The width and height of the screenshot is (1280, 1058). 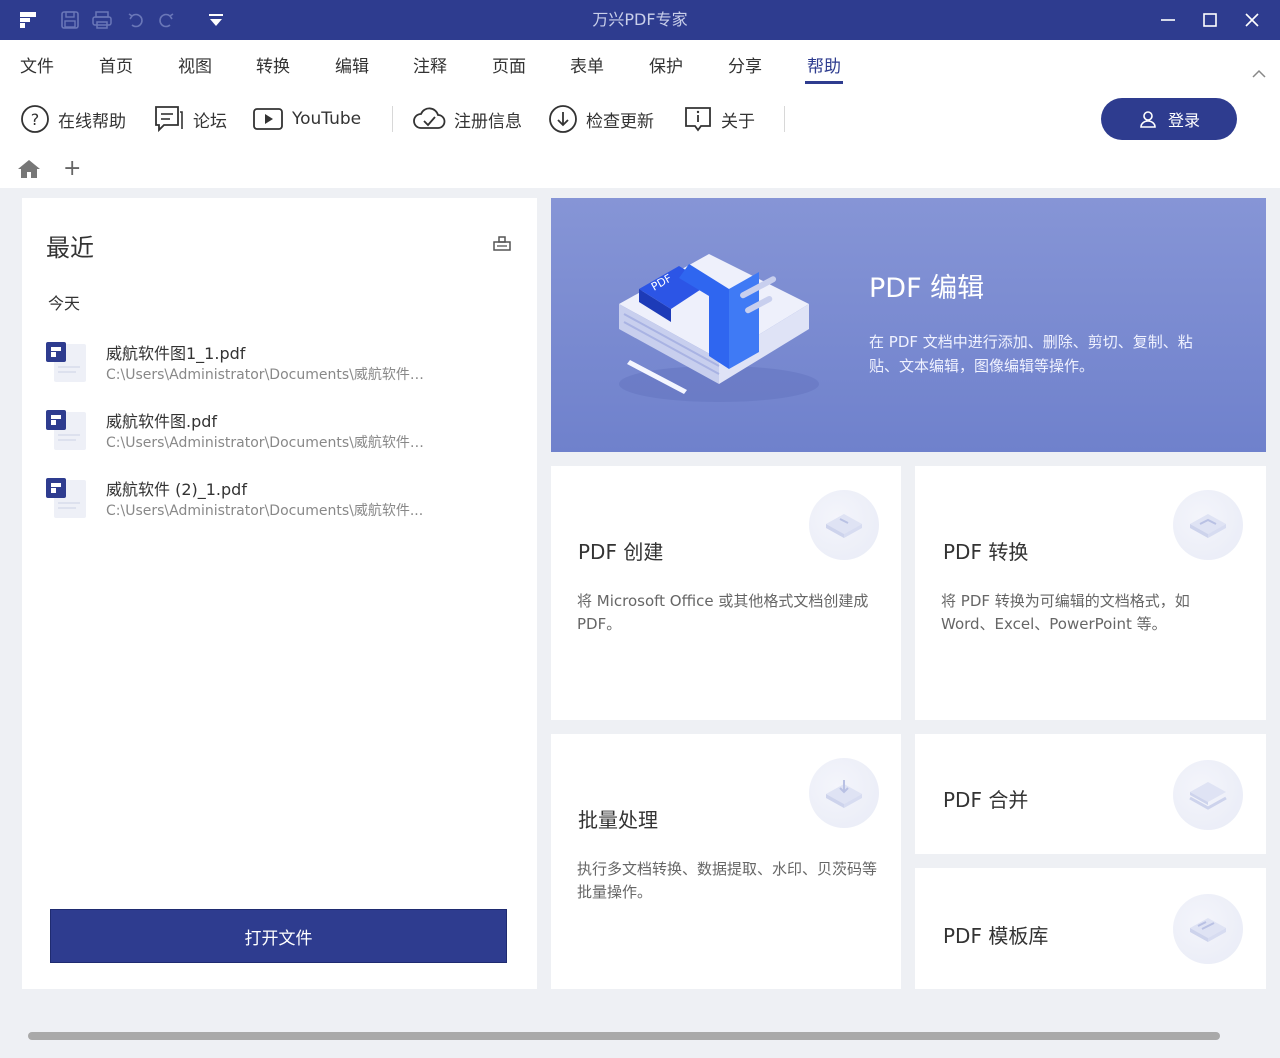 I want to click on pdf-edit-description: 在 PDF 文档中进行添加、删除、剪切、复制、粘贴、文本编辑，图像编辑等操作。, so click(x=1044, y=354).